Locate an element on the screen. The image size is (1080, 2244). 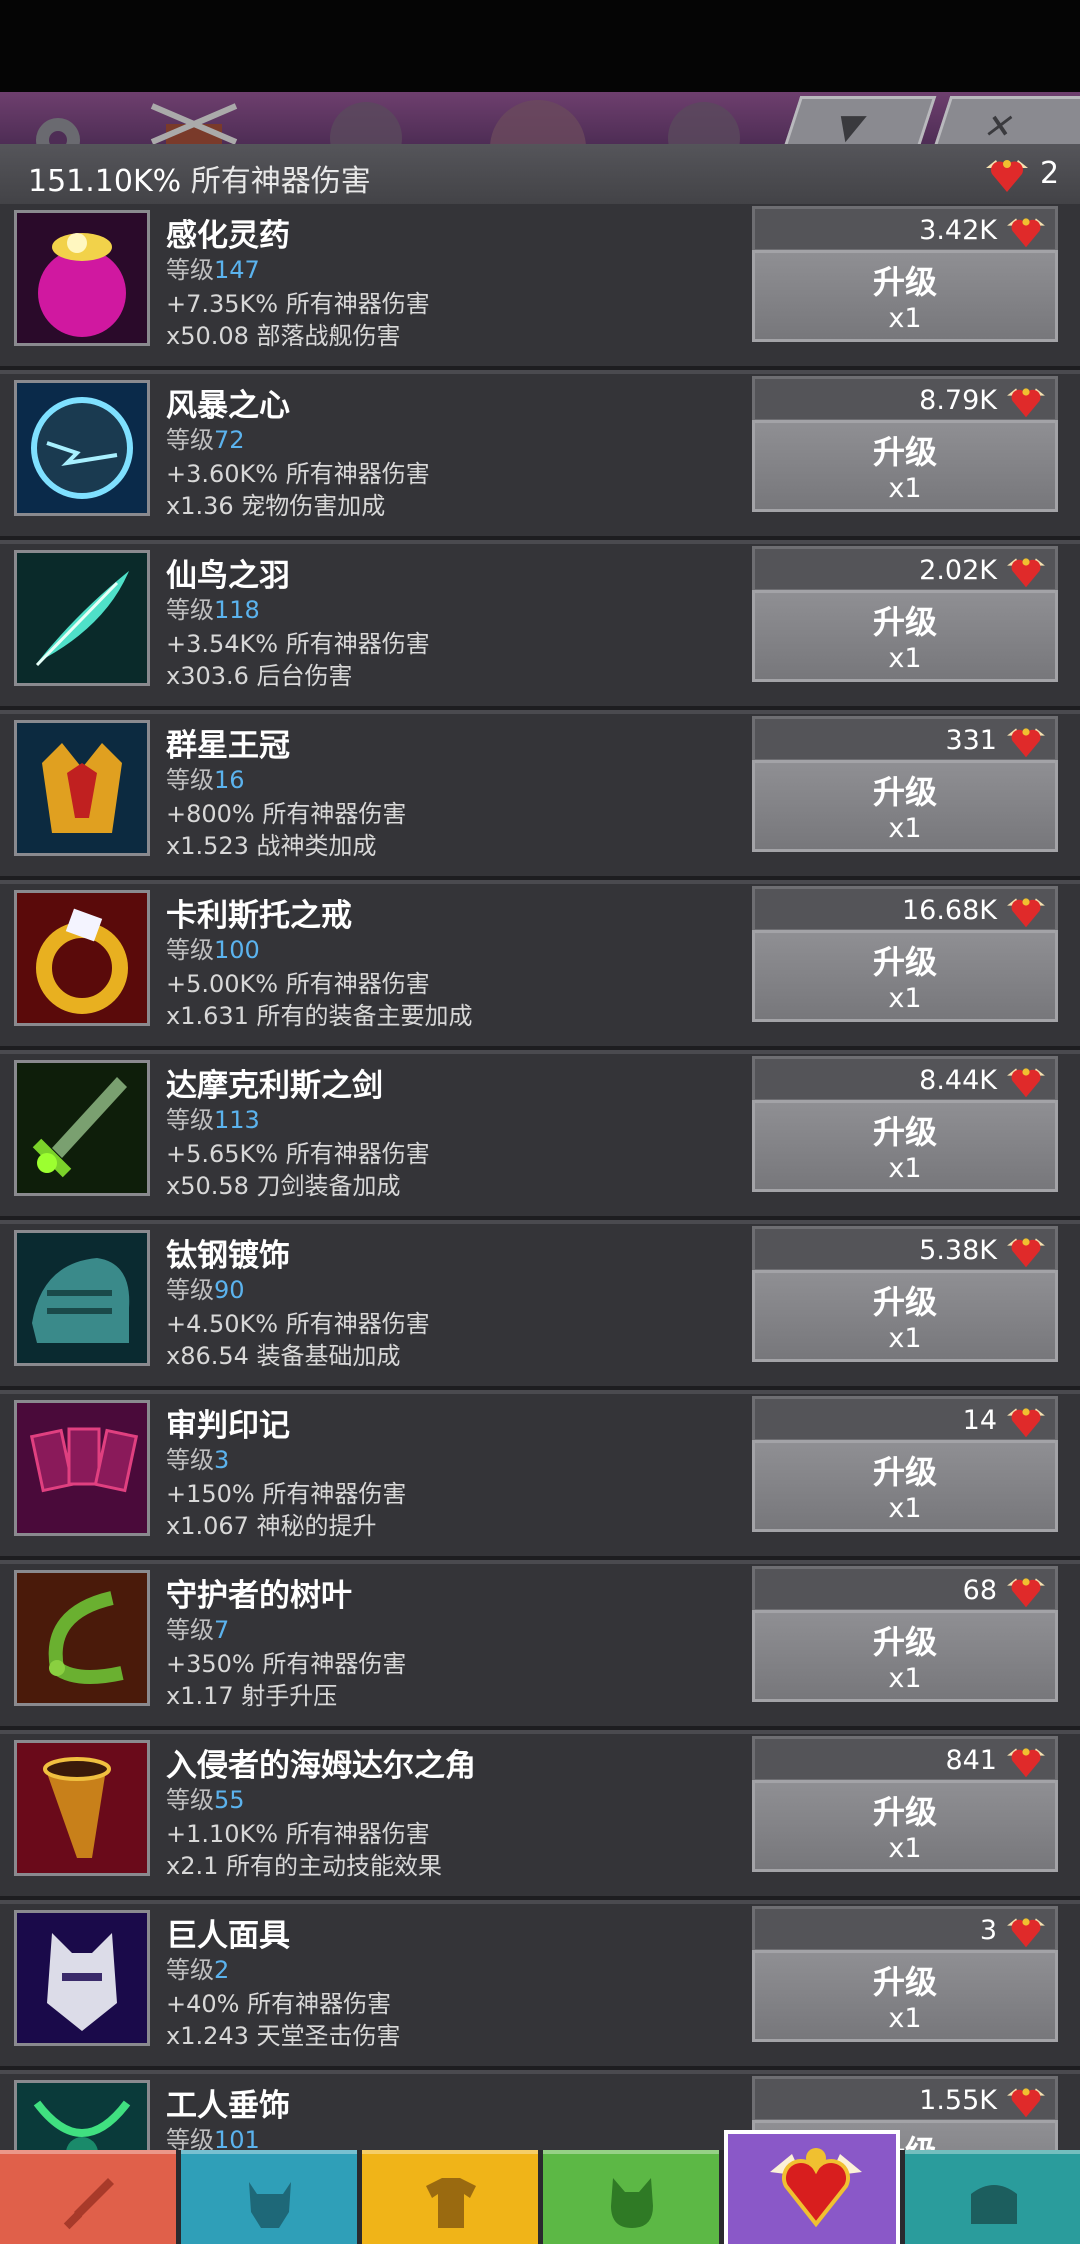
artifact-bonus-primary: +3.60K% 所有神器伤害 is located at coordinates (298, 474).